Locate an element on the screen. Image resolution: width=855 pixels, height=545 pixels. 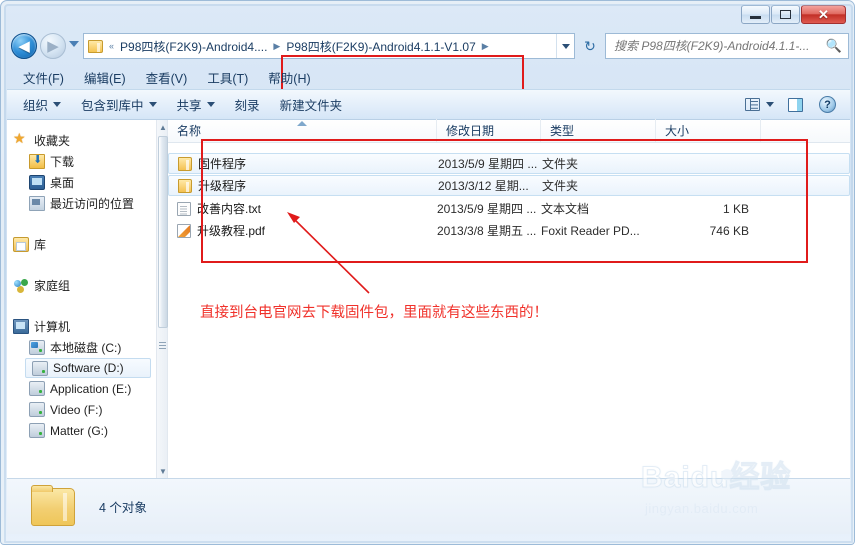
table-row: 升级程序 2013/3/12 星期... 文件夹 is located at coordinates (509, 185).